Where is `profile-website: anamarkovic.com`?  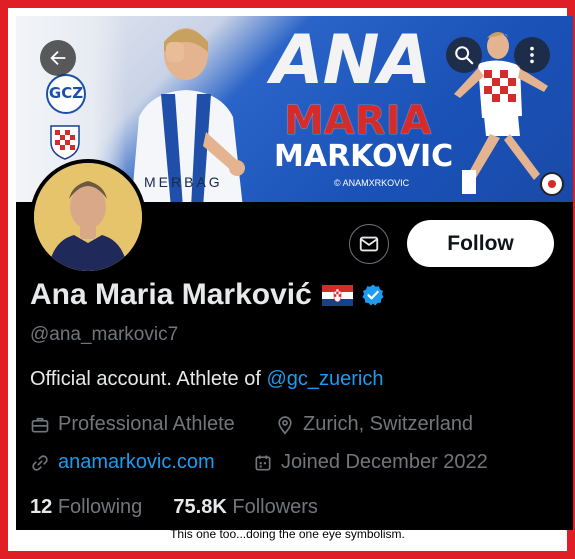
profile-website: anamarkovic.com is located at coordinates (122, 462).